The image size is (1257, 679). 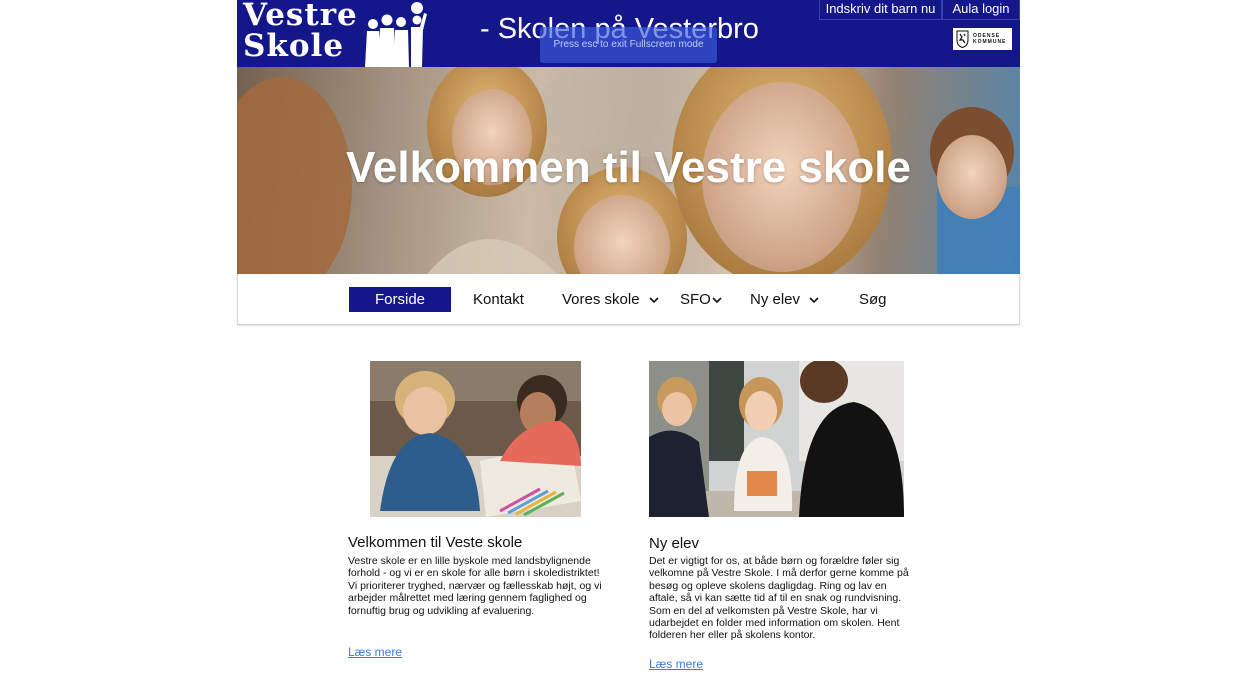 What do you see at coordinates (601, 299) in the screenshot?
I see `nav-item-label: Vores skole` at bounding box center [601, 299].